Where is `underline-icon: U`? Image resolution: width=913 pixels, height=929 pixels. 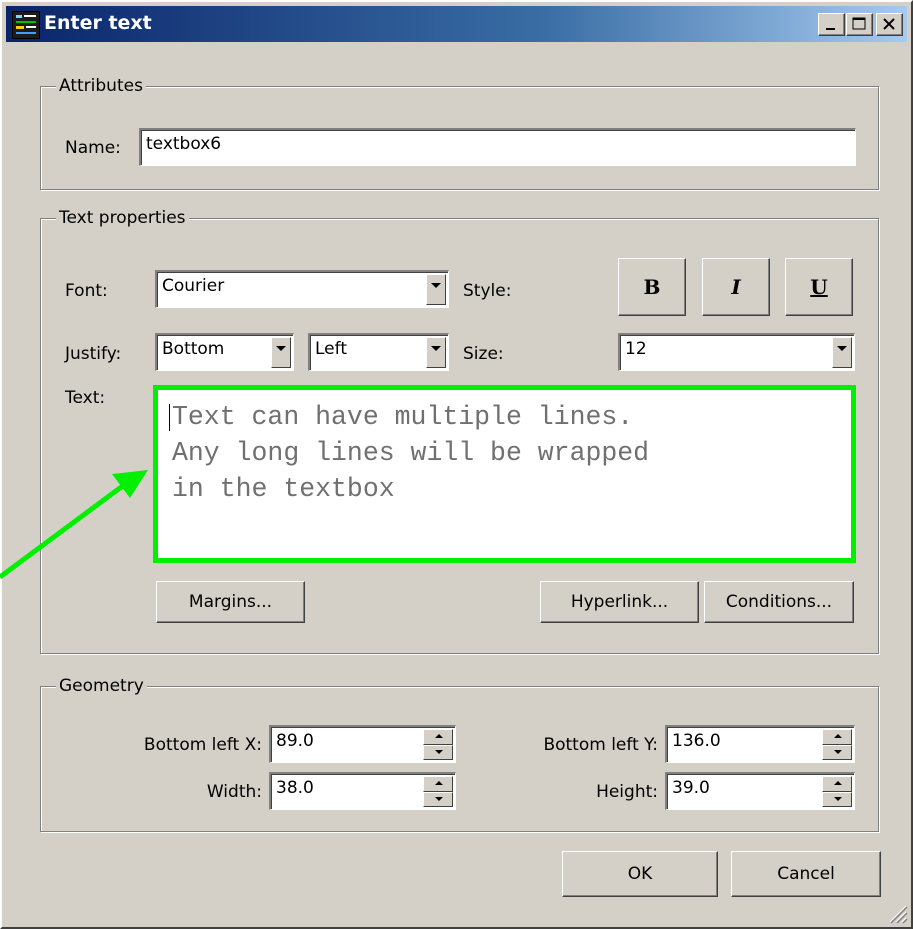 underline-icon: U is located at coordinates (819, 287).